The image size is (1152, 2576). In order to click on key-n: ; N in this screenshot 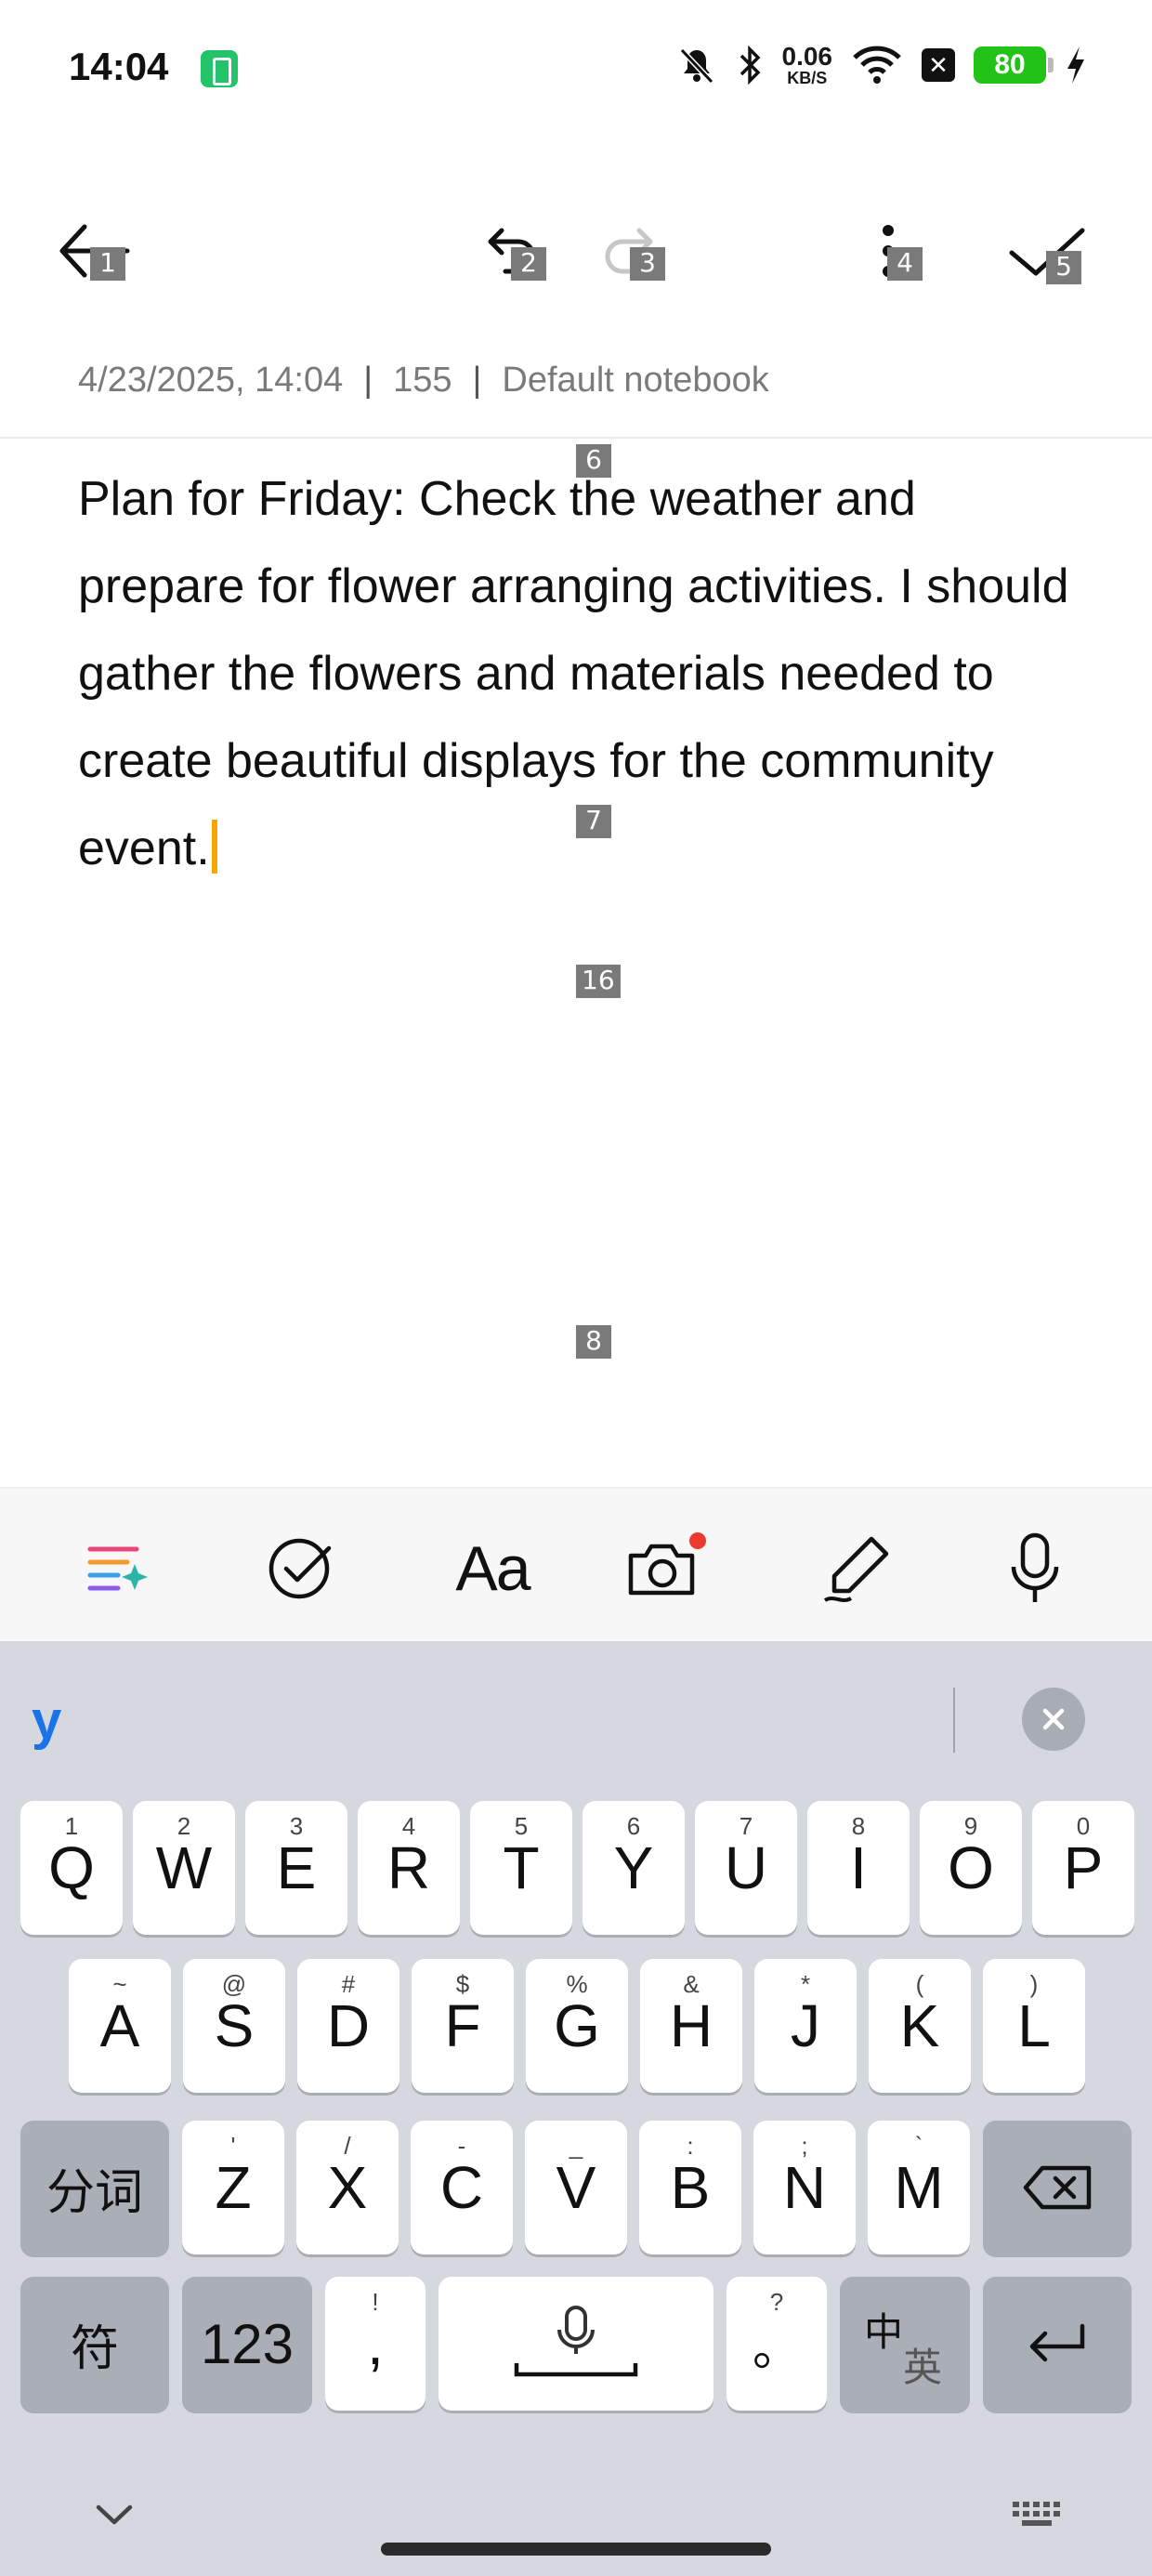, I will do `click(804, 2187)`.